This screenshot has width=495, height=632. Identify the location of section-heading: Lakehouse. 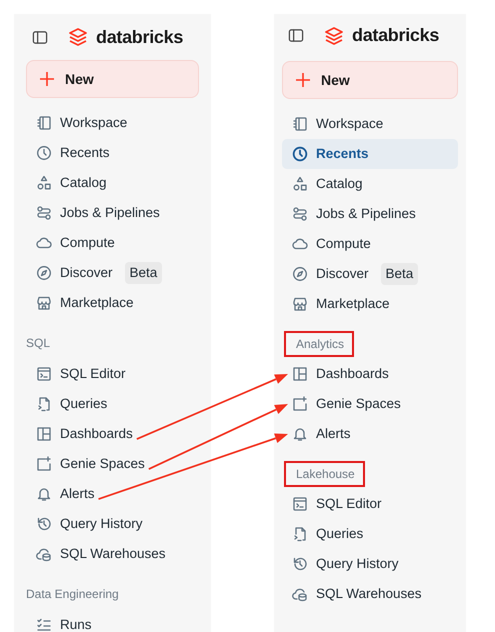
(324, 474).